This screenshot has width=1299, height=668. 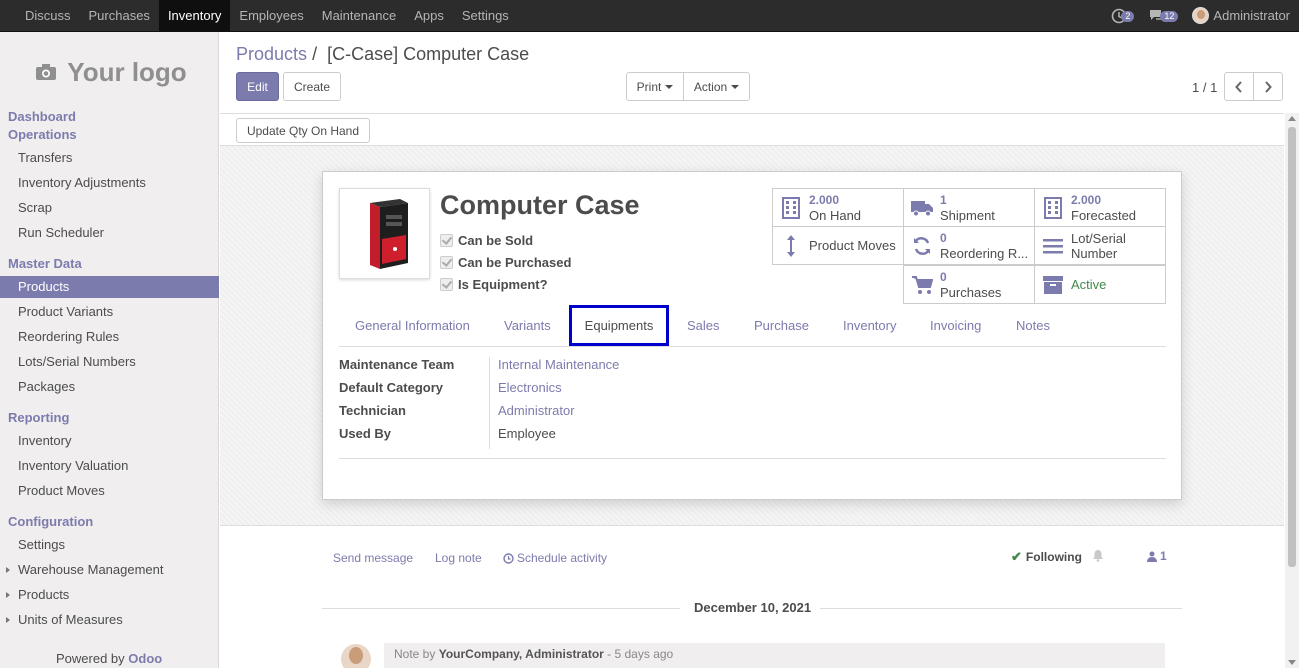 I want to click on product-image, so click(x=384, y=233).